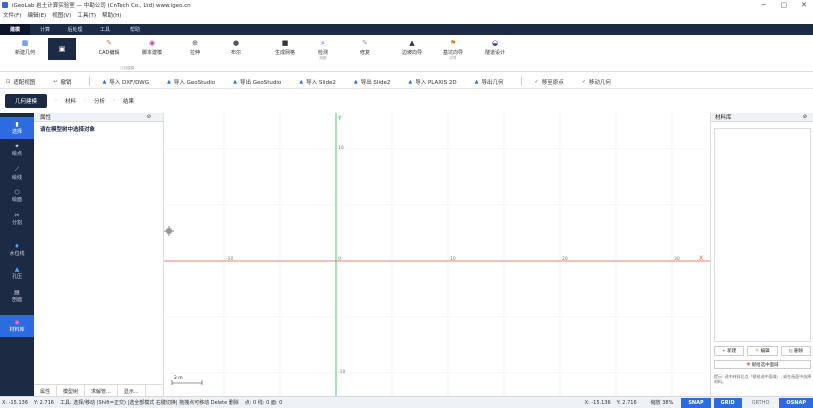 This screenshot has width=813, height=408. What do you see at coordinates (17, 146) in the screenshot?
I see `point-icon: ✦` at bounding box center [17, 146].